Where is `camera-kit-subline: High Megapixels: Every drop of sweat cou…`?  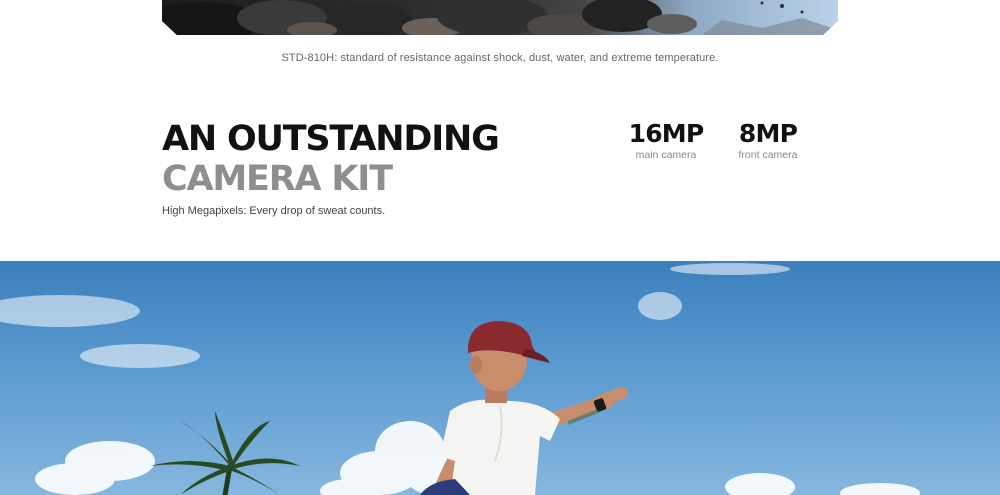 camera-kit-subline: High Megapixels: Every drop of sweat cou… is located at coordinates (274, 211).